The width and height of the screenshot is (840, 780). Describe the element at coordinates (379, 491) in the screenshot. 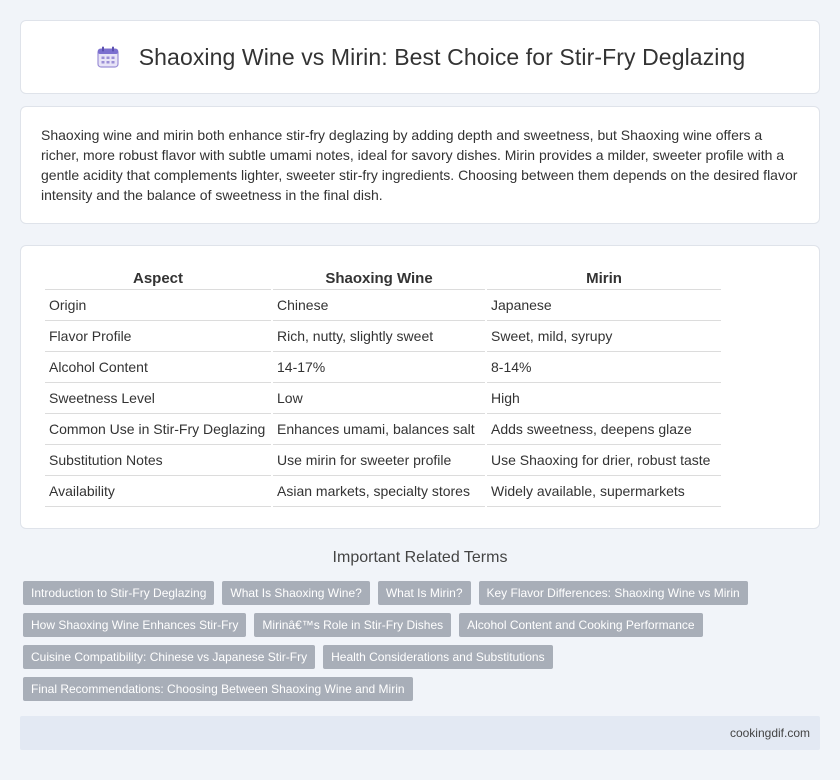

I see `cell-shaoxing: Asian markets, specialty stores` at that location.